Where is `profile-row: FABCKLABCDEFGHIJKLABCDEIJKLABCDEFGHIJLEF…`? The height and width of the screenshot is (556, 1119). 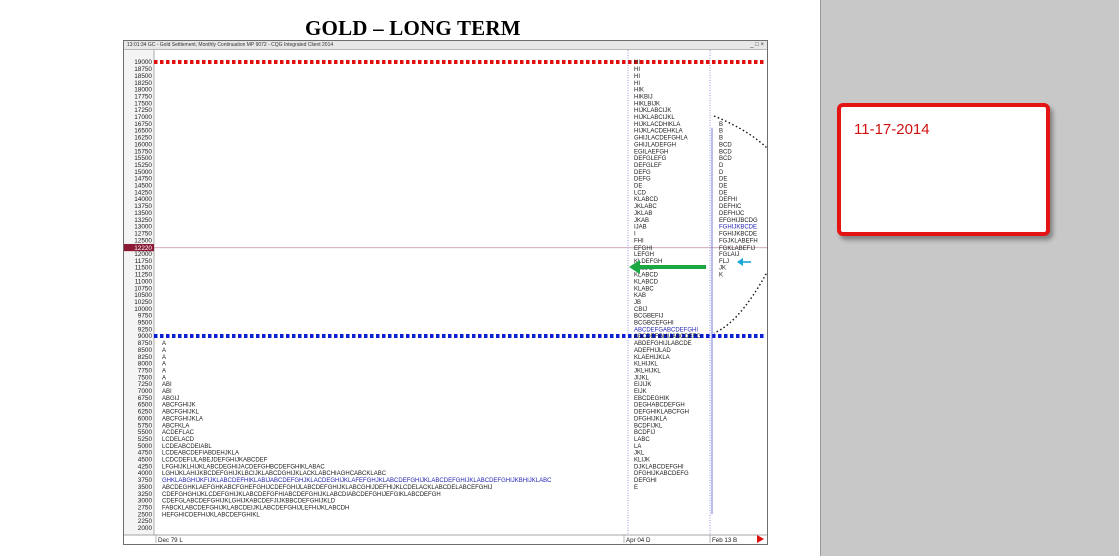 profile-row: FABCKLABCDEFGHIJKLABCDEIJKLABCDEFGHIJLEF… is located at coordinates (255, 508).